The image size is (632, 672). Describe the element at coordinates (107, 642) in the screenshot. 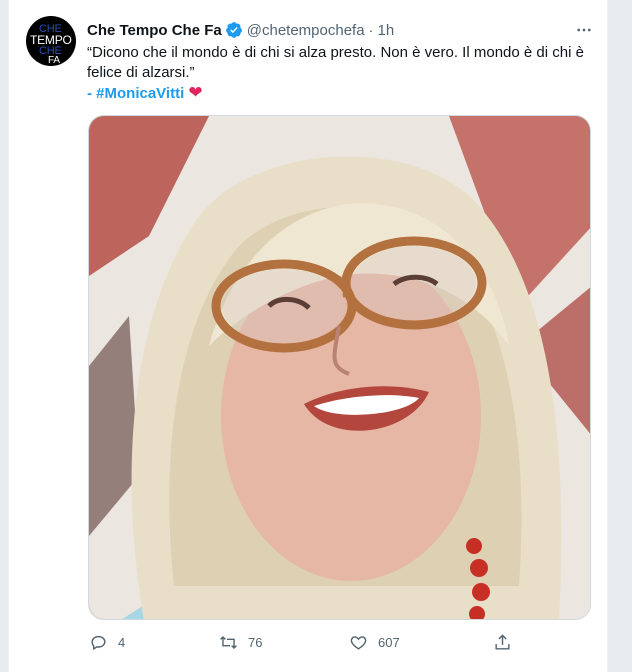

I see `reply-button: 4` at that location.